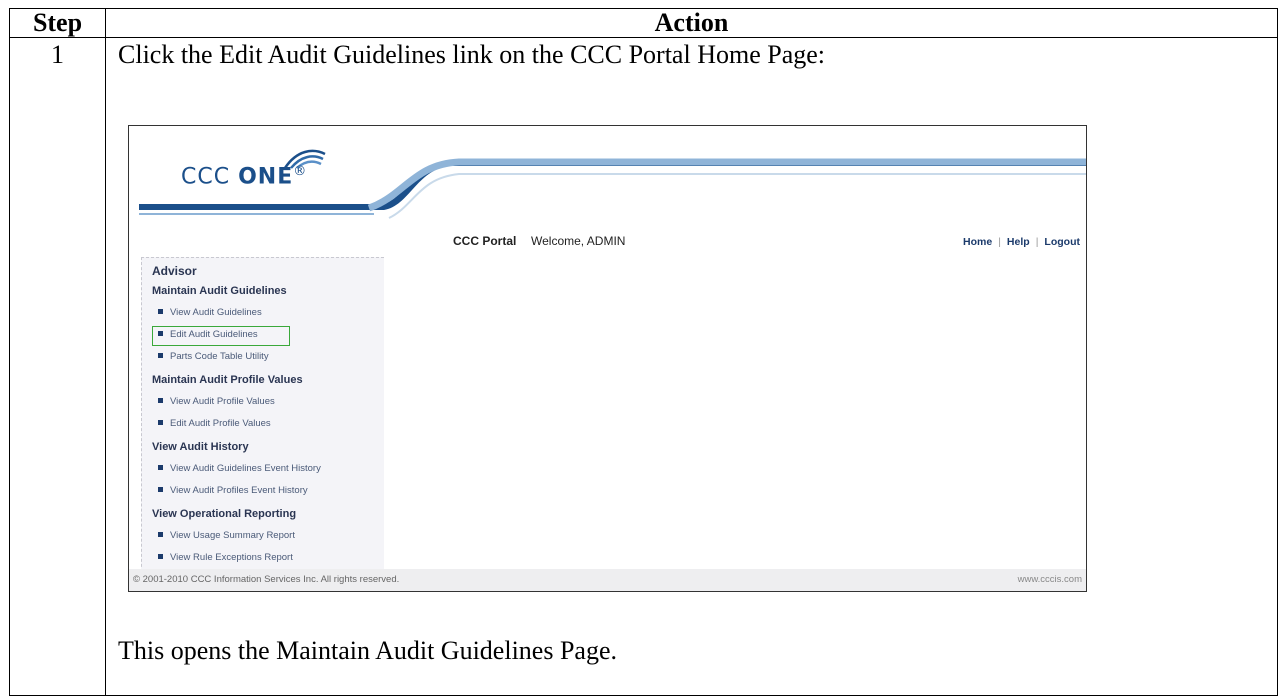 This screenshot has height=696, width=1278. What do you see at coordinates (210, 312) in the screenshot?
I see `sidebar-item-view-audit-guidelines: View Audit Guidelines` at bounding box center [210, 312].